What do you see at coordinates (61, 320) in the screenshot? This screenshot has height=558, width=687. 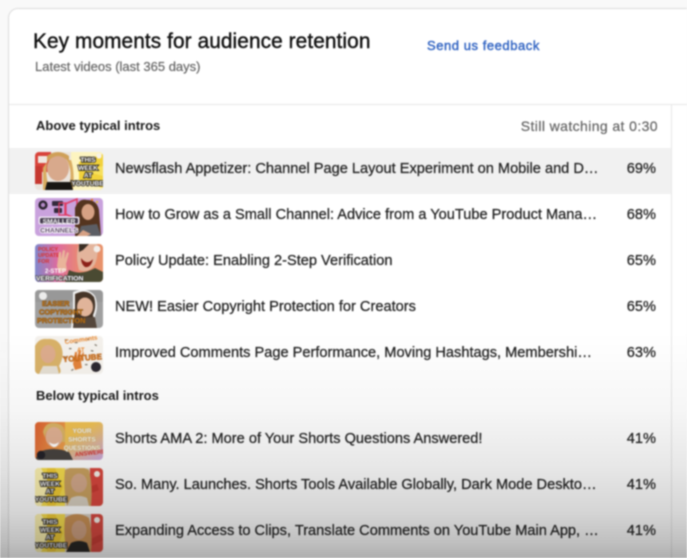 I see `svg-text: PROTECTION` at bounding box center [61, 320].